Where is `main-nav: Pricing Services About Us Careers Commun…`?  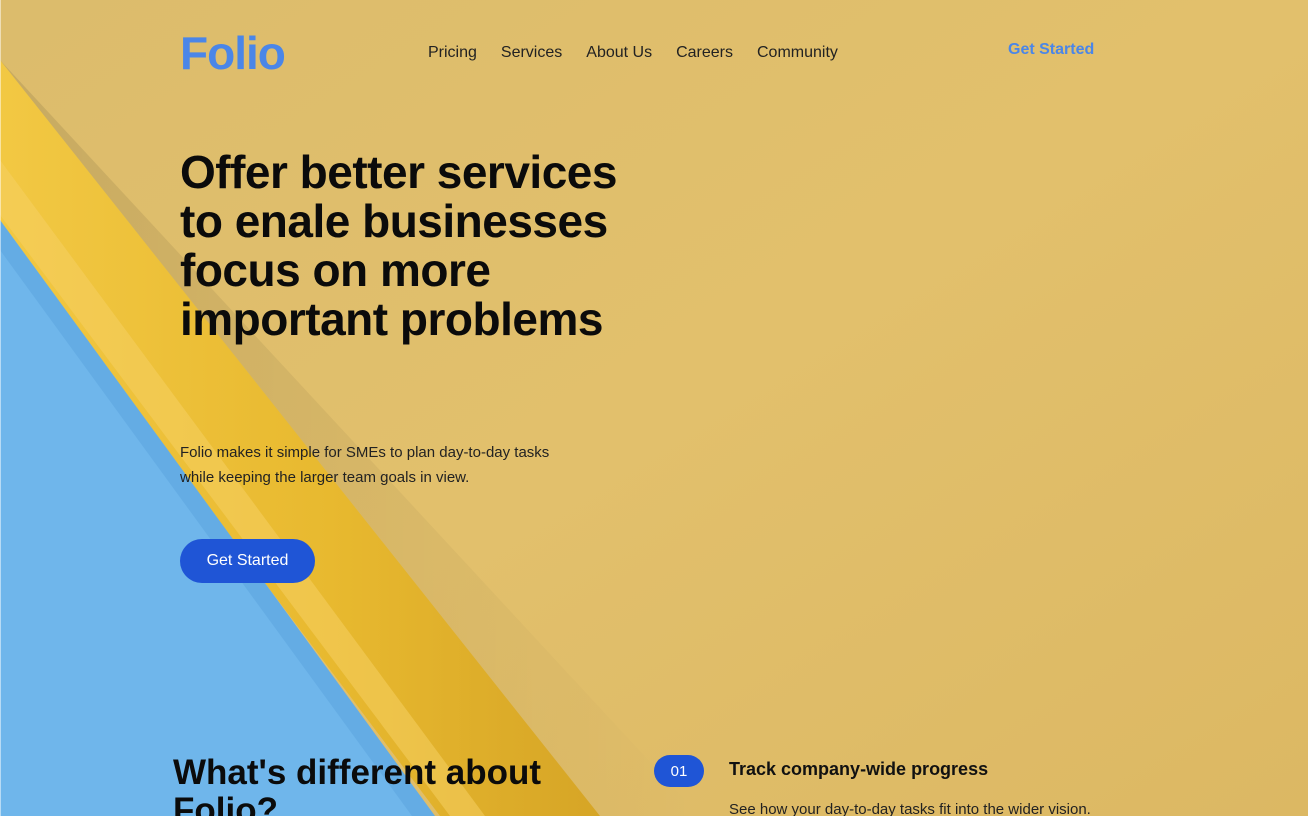 main-nav: Pricing Services About Us Careers Commun… is located at coordinates (633, 53).